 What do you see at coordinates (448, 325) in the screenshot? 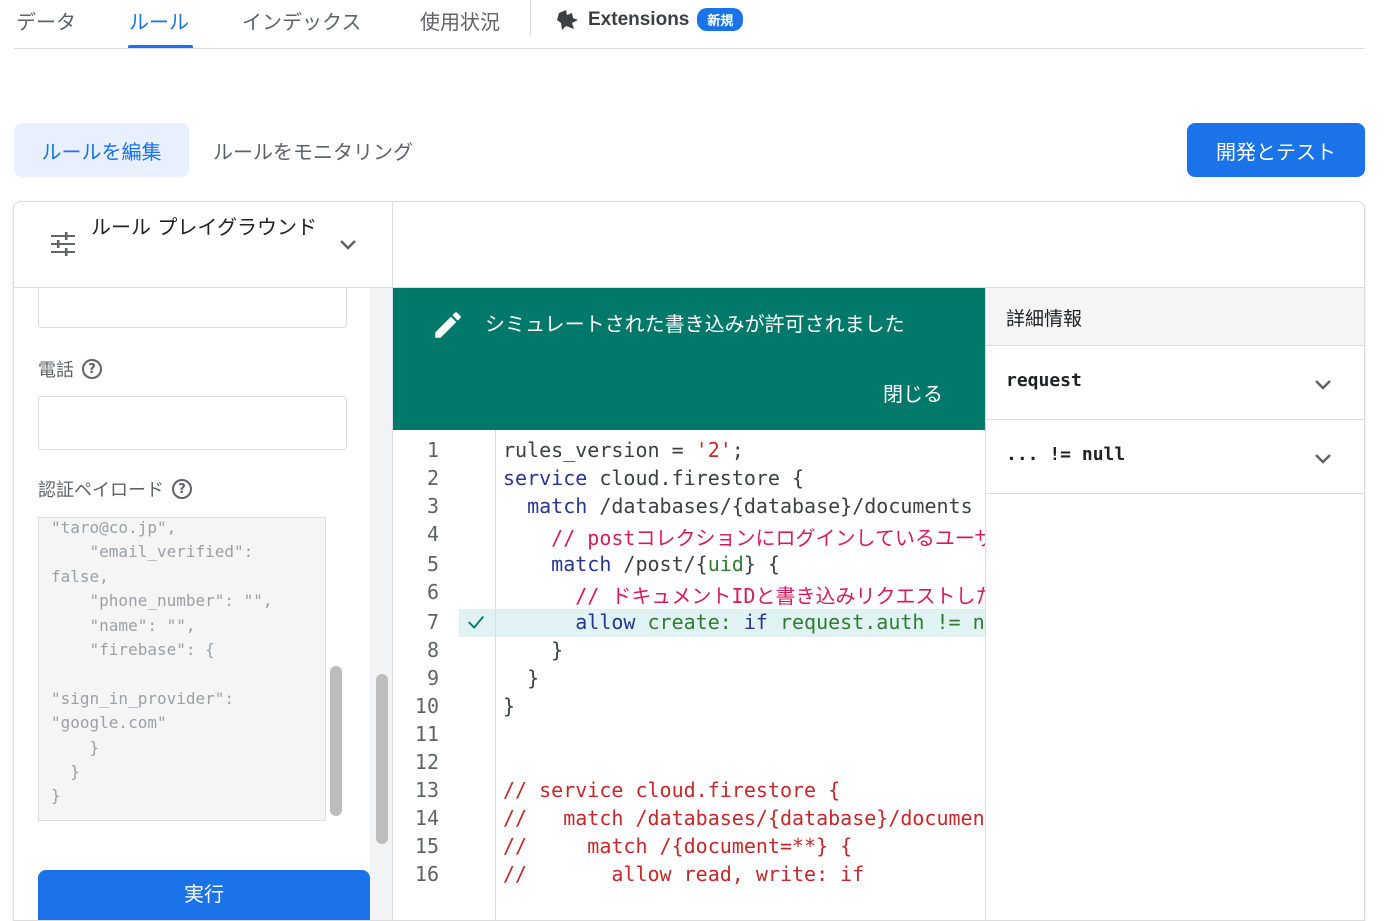
I see `pencil-icon` at bounding box center [448, 325].